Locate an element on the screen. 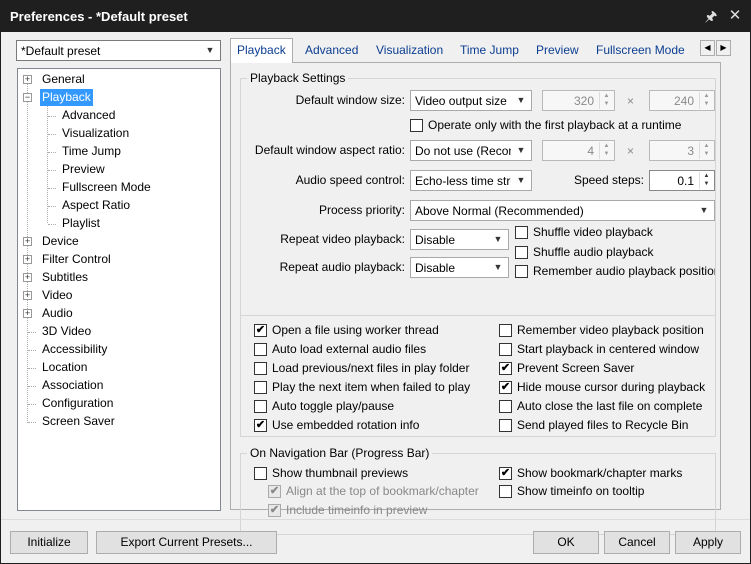  repeat-audio-label: Repeat audio playback: is located at coordinates (342, 267).